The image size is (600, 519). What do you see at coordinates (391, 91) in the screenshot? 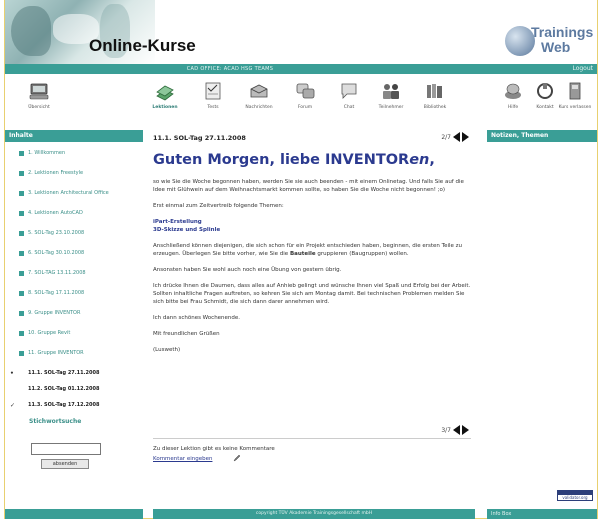
I see `participants-icon` at bounding box center [391, 91].